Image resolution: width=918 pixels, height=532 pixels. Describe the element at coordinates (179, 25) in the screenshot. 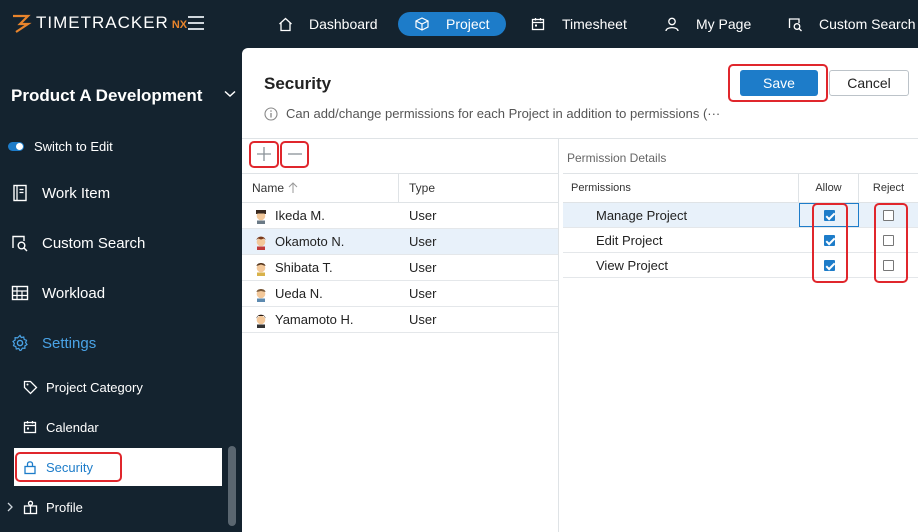

I see `logo-suffix: NX` at that location.